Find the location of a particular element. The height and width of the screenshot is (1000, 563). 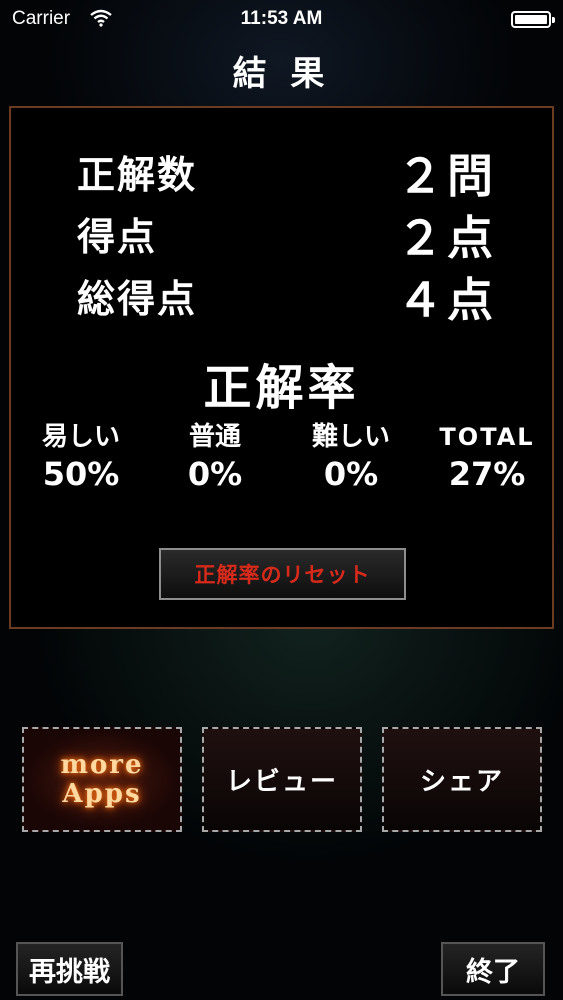

rate-normal: 普通 0% is located at coordinates (215, 457).